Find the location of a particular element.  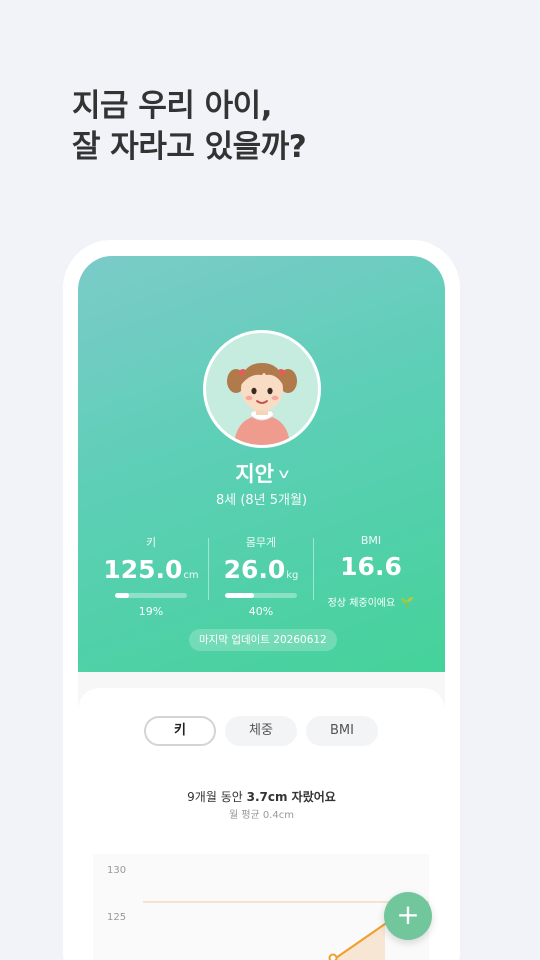

height-unit: cm is located at coordinates (191, 575).